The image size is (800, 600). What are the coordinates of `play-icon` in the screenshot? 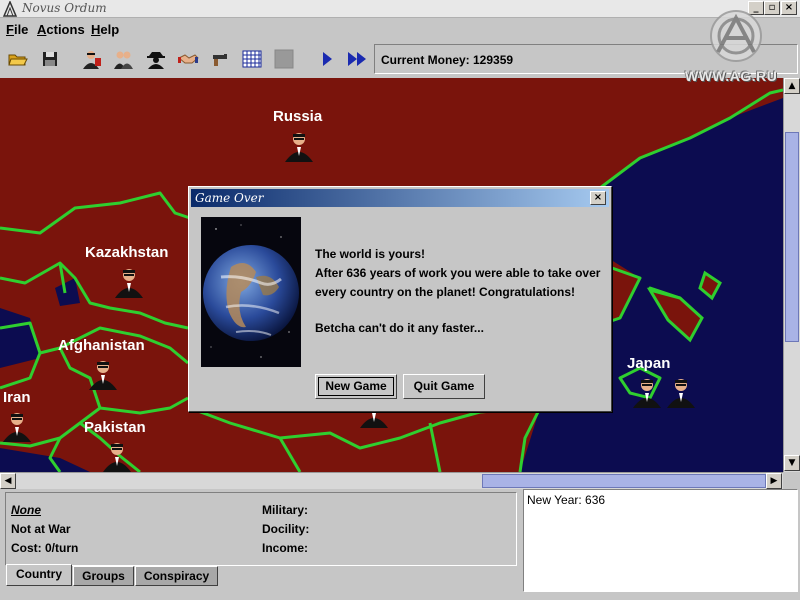 It's located at (327, 59).